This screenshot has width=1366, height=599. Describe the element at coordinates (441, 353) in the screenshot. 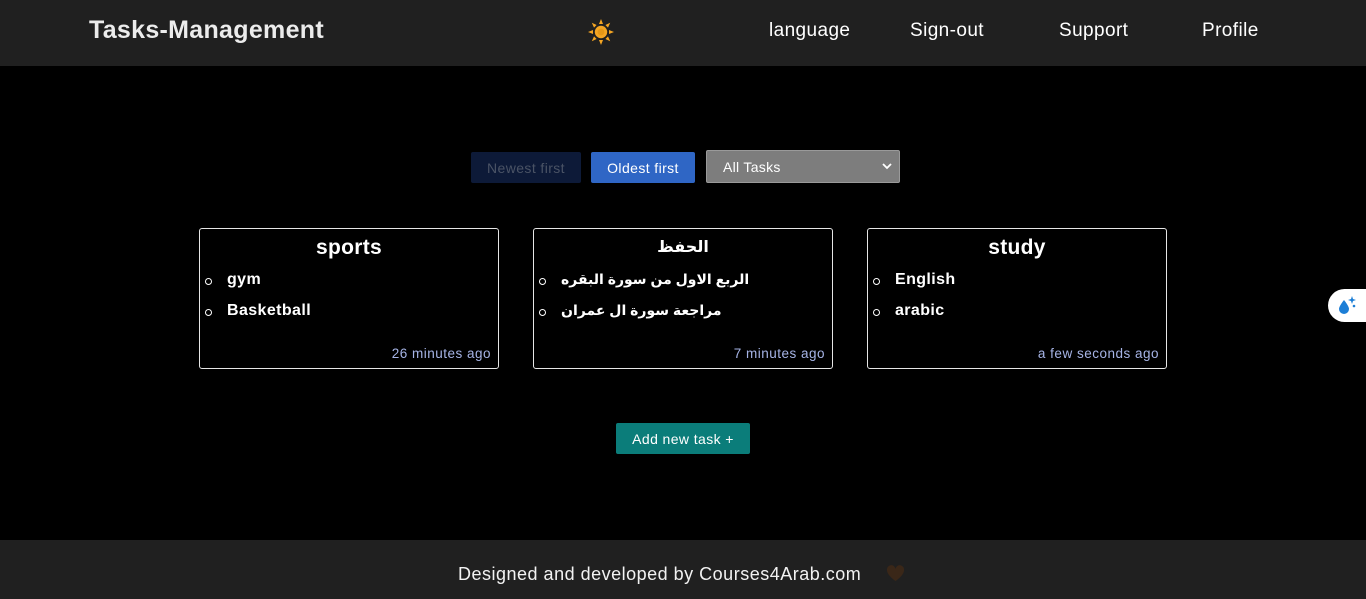

I see `task-card-timestamp: 26 minutes ago` at that location.